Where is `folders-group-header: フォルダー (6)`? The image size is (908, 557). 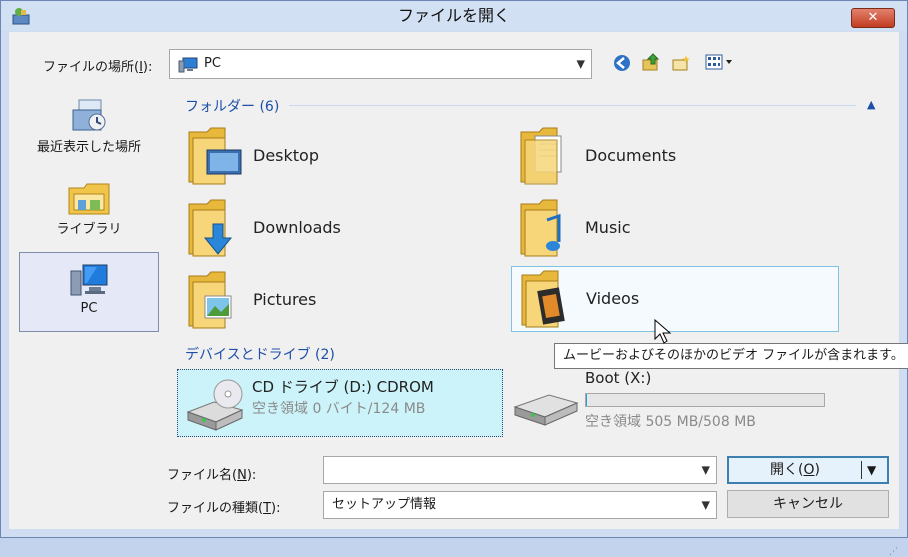 folders-group-header: フォルダー (6) is located at coordinates (232, 106).